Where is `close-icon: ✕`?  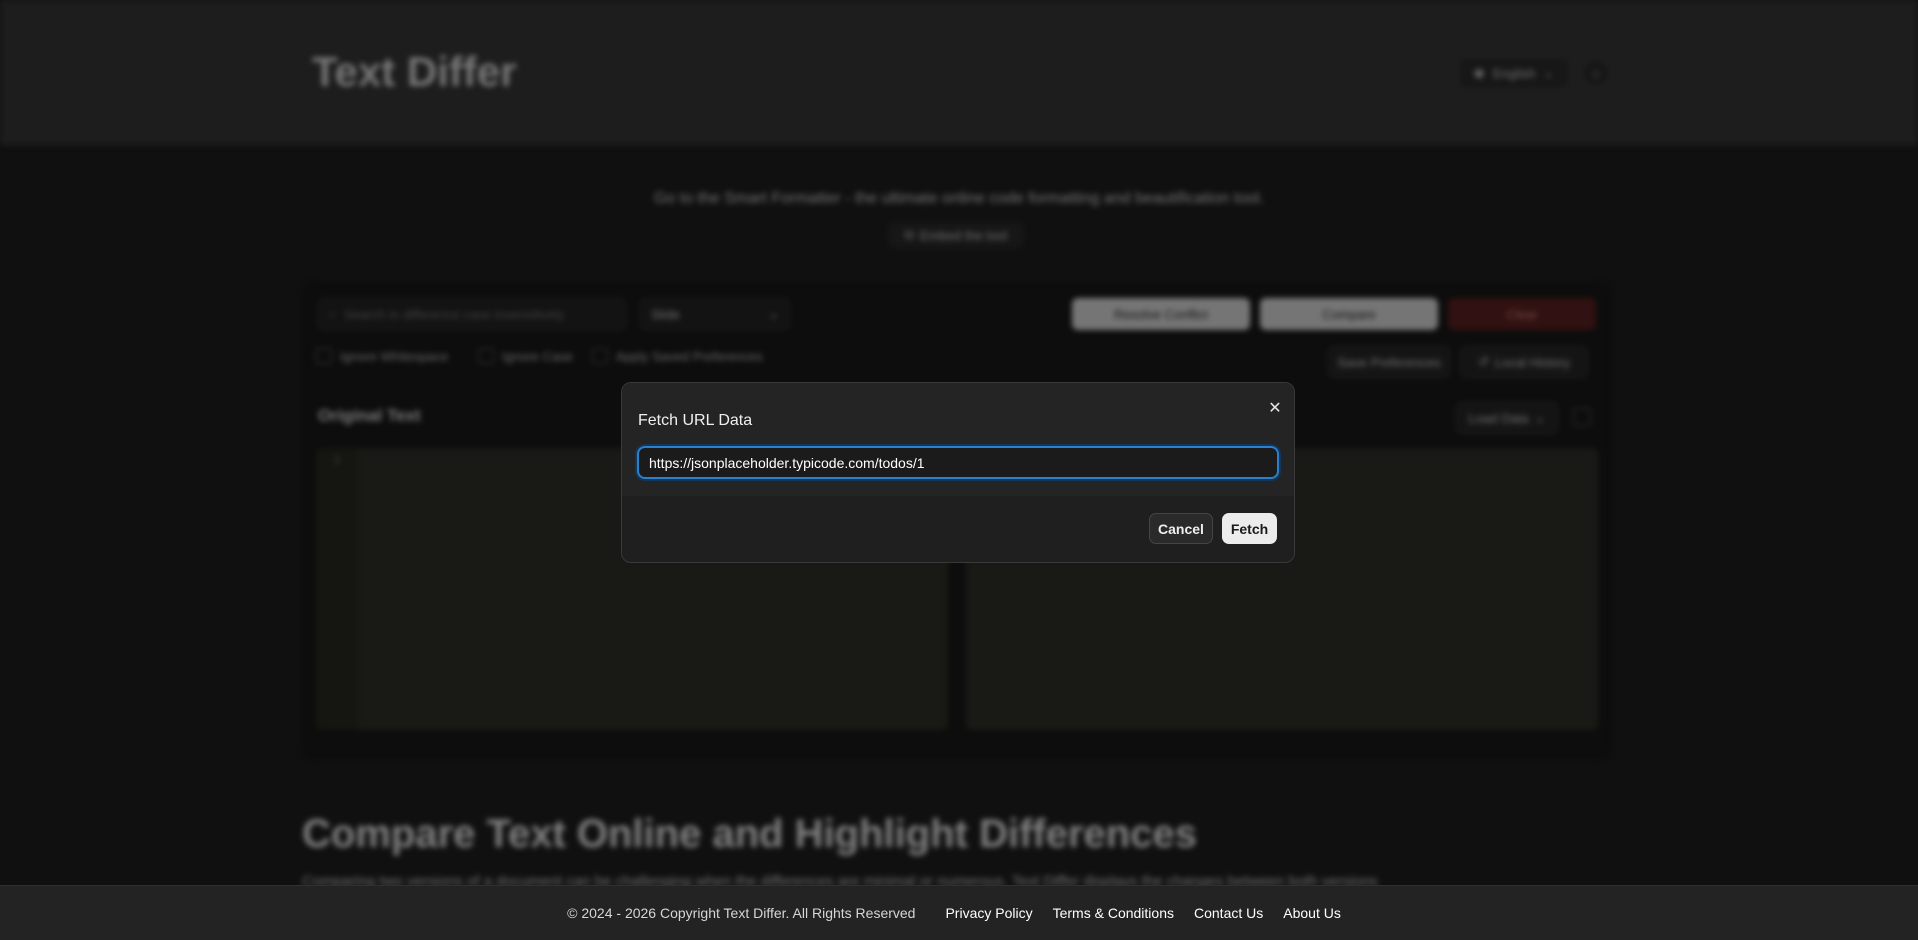
close-icon: ✕ is located at coordinates (1275, 408).